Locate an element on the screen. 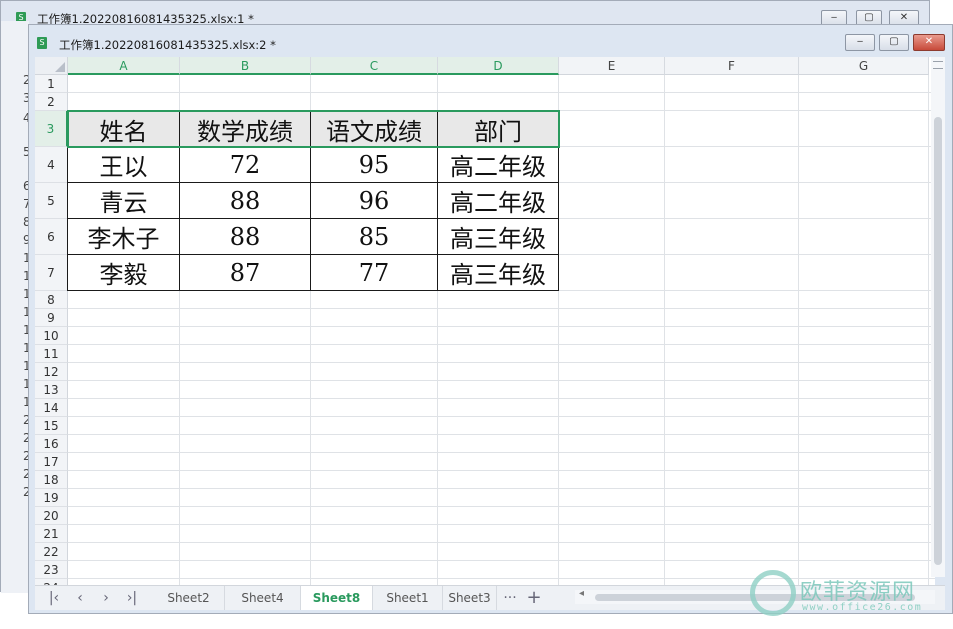 This screenshot has width=953, height=629. more-sheets-icon: ··· is located at coordinates (510, 598).